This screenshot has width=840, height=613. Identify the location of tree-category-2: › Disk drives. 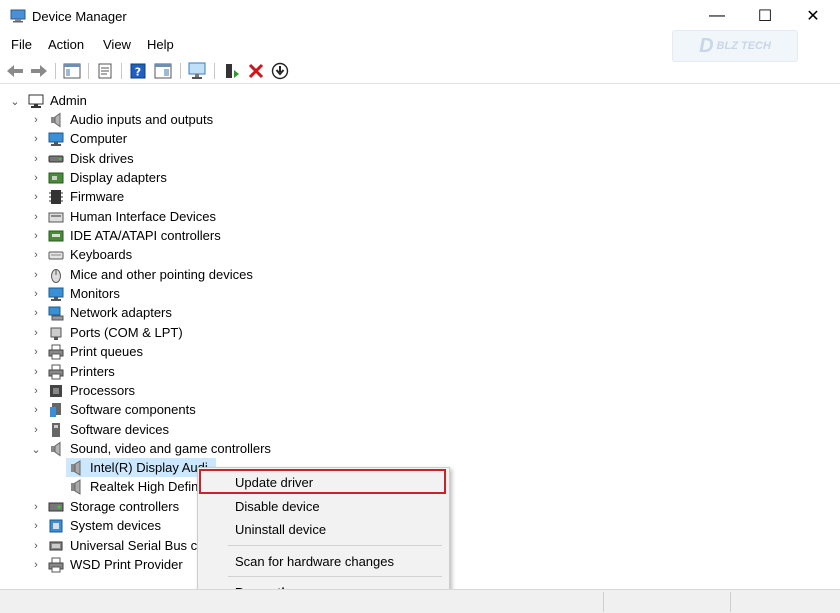
(420, 158).